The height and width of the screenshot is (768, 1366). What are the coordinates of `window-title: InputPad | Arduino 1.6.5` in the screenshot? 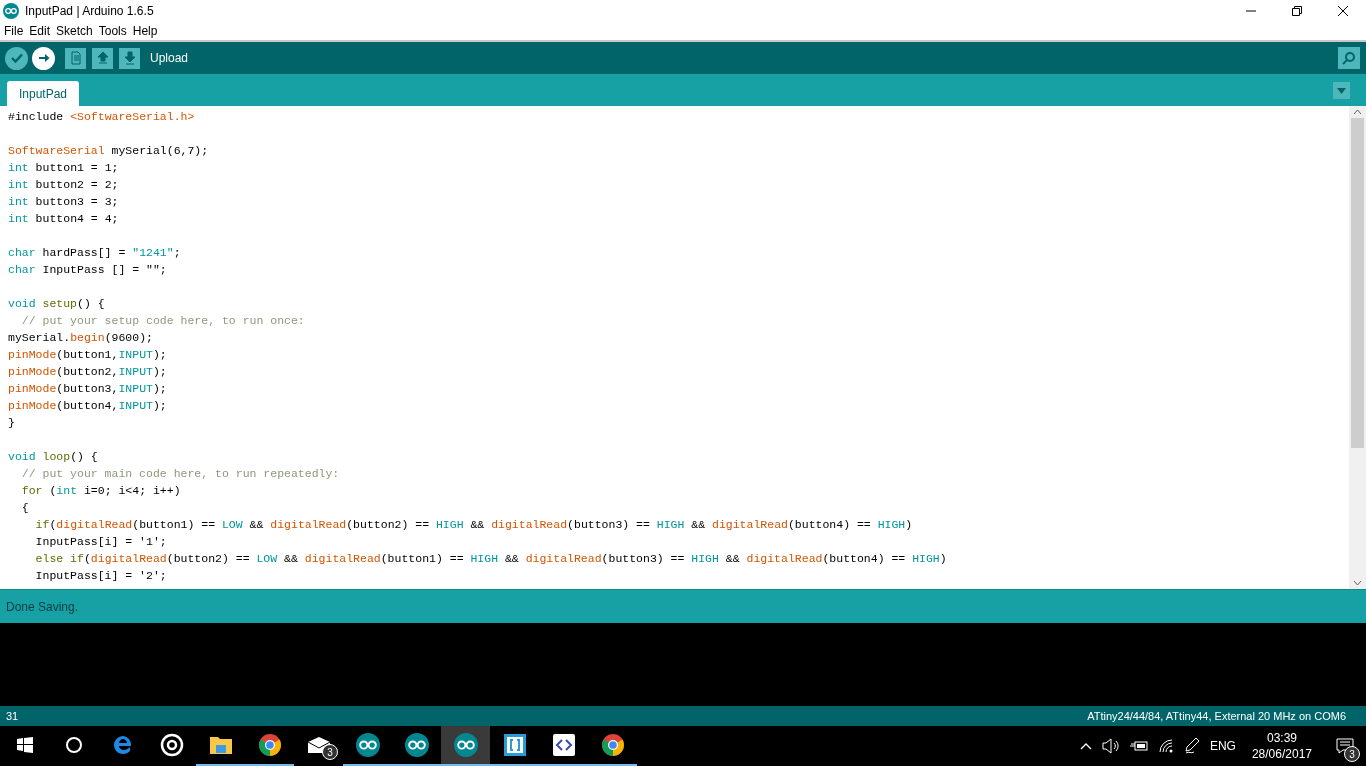 It's located at (89, 11).